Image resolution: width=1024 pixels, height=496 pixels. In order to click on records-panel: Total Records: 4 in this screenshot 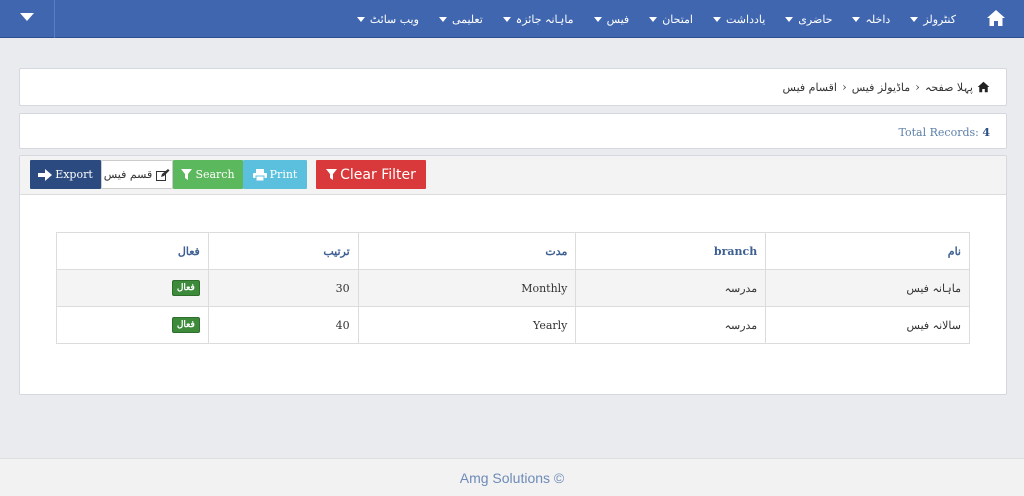, I will do `click(513, 131)`.